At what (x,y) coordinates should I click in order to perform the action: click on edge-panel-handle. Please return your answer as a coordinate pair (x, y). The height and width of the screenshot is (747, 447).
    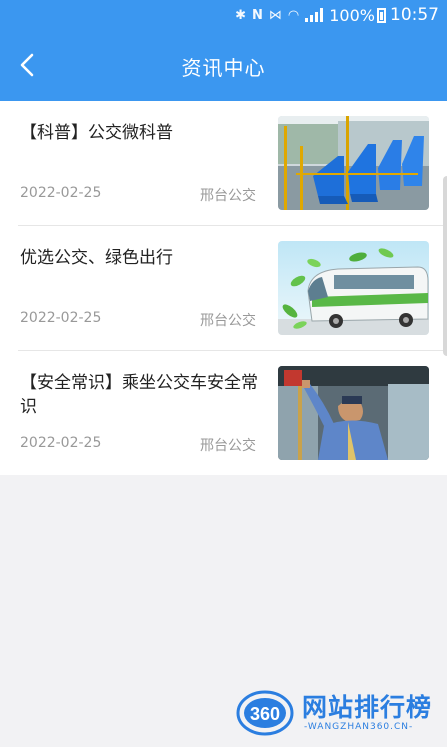
    Looking at the image, I should click on (445, 266).